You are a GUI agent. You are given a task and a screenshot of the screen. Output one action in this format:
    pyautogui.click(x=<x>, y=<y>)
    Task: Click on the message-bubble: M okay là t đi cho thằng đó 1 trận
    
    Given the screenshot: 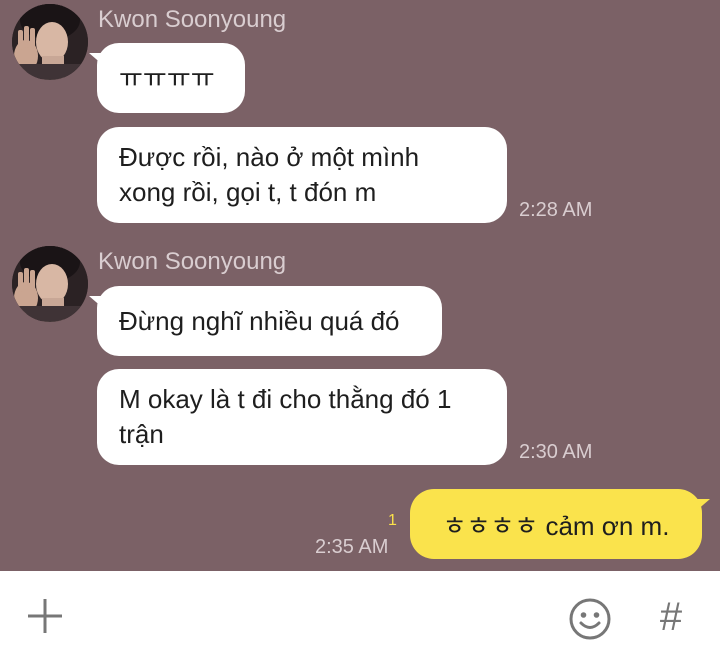 What is the action you would take?
    pyautogui.click(x=302, y=417)
    